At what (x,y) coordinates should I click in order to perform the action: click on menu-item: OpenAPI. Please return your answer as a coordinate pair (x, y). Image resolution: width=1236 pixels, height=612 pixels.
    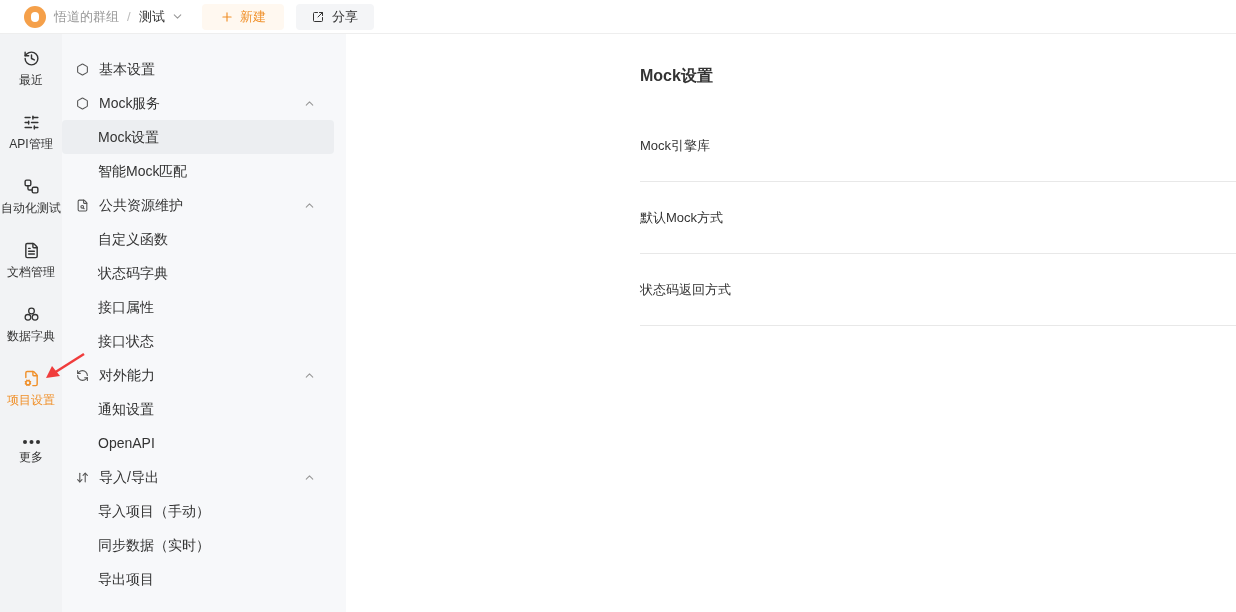
    Looking at the image, I should click on (198, 443).